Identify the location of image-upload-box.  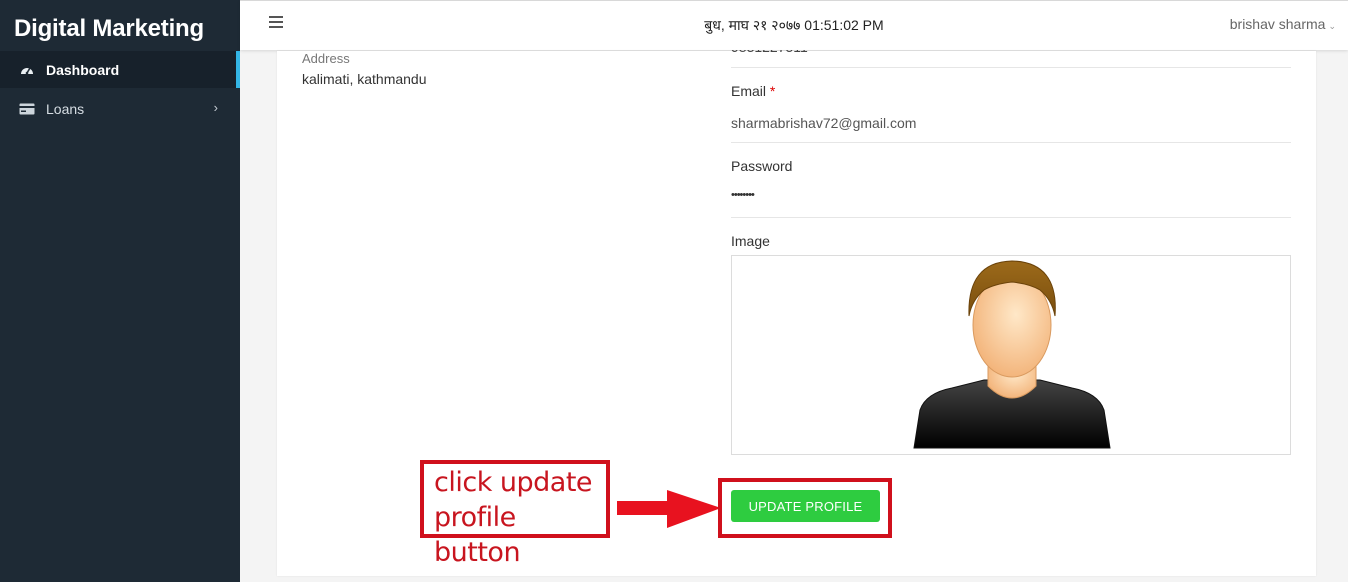
(1011, 355).